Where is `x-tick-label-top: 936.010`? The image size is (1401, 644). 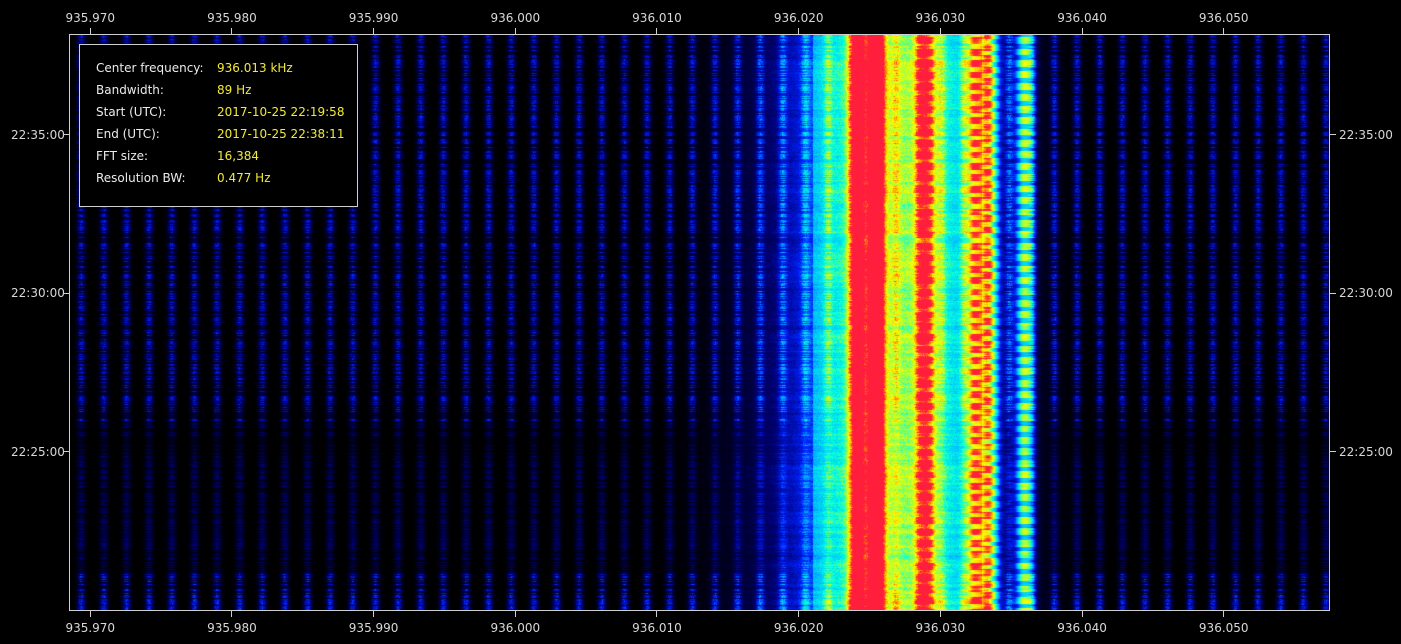 x-tick-label-top: 936.010 is located at coordinates (657, 18).